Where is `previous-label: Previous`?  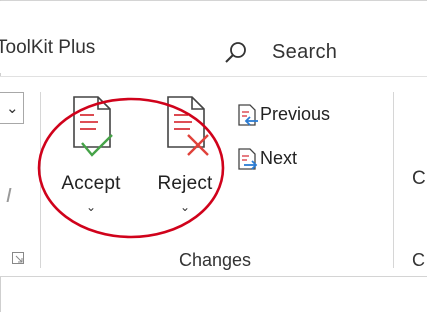 previous-label: Previous is located at coordinates (295, 114).